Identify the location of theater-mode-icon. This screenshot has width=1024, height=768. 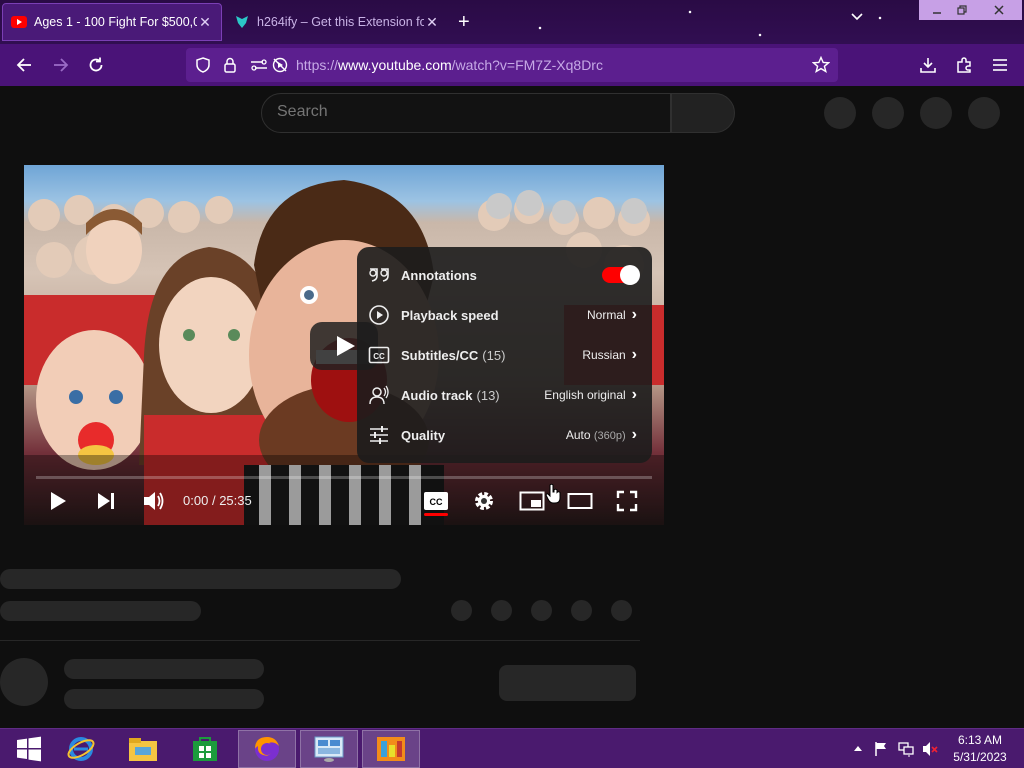
(580, 501).